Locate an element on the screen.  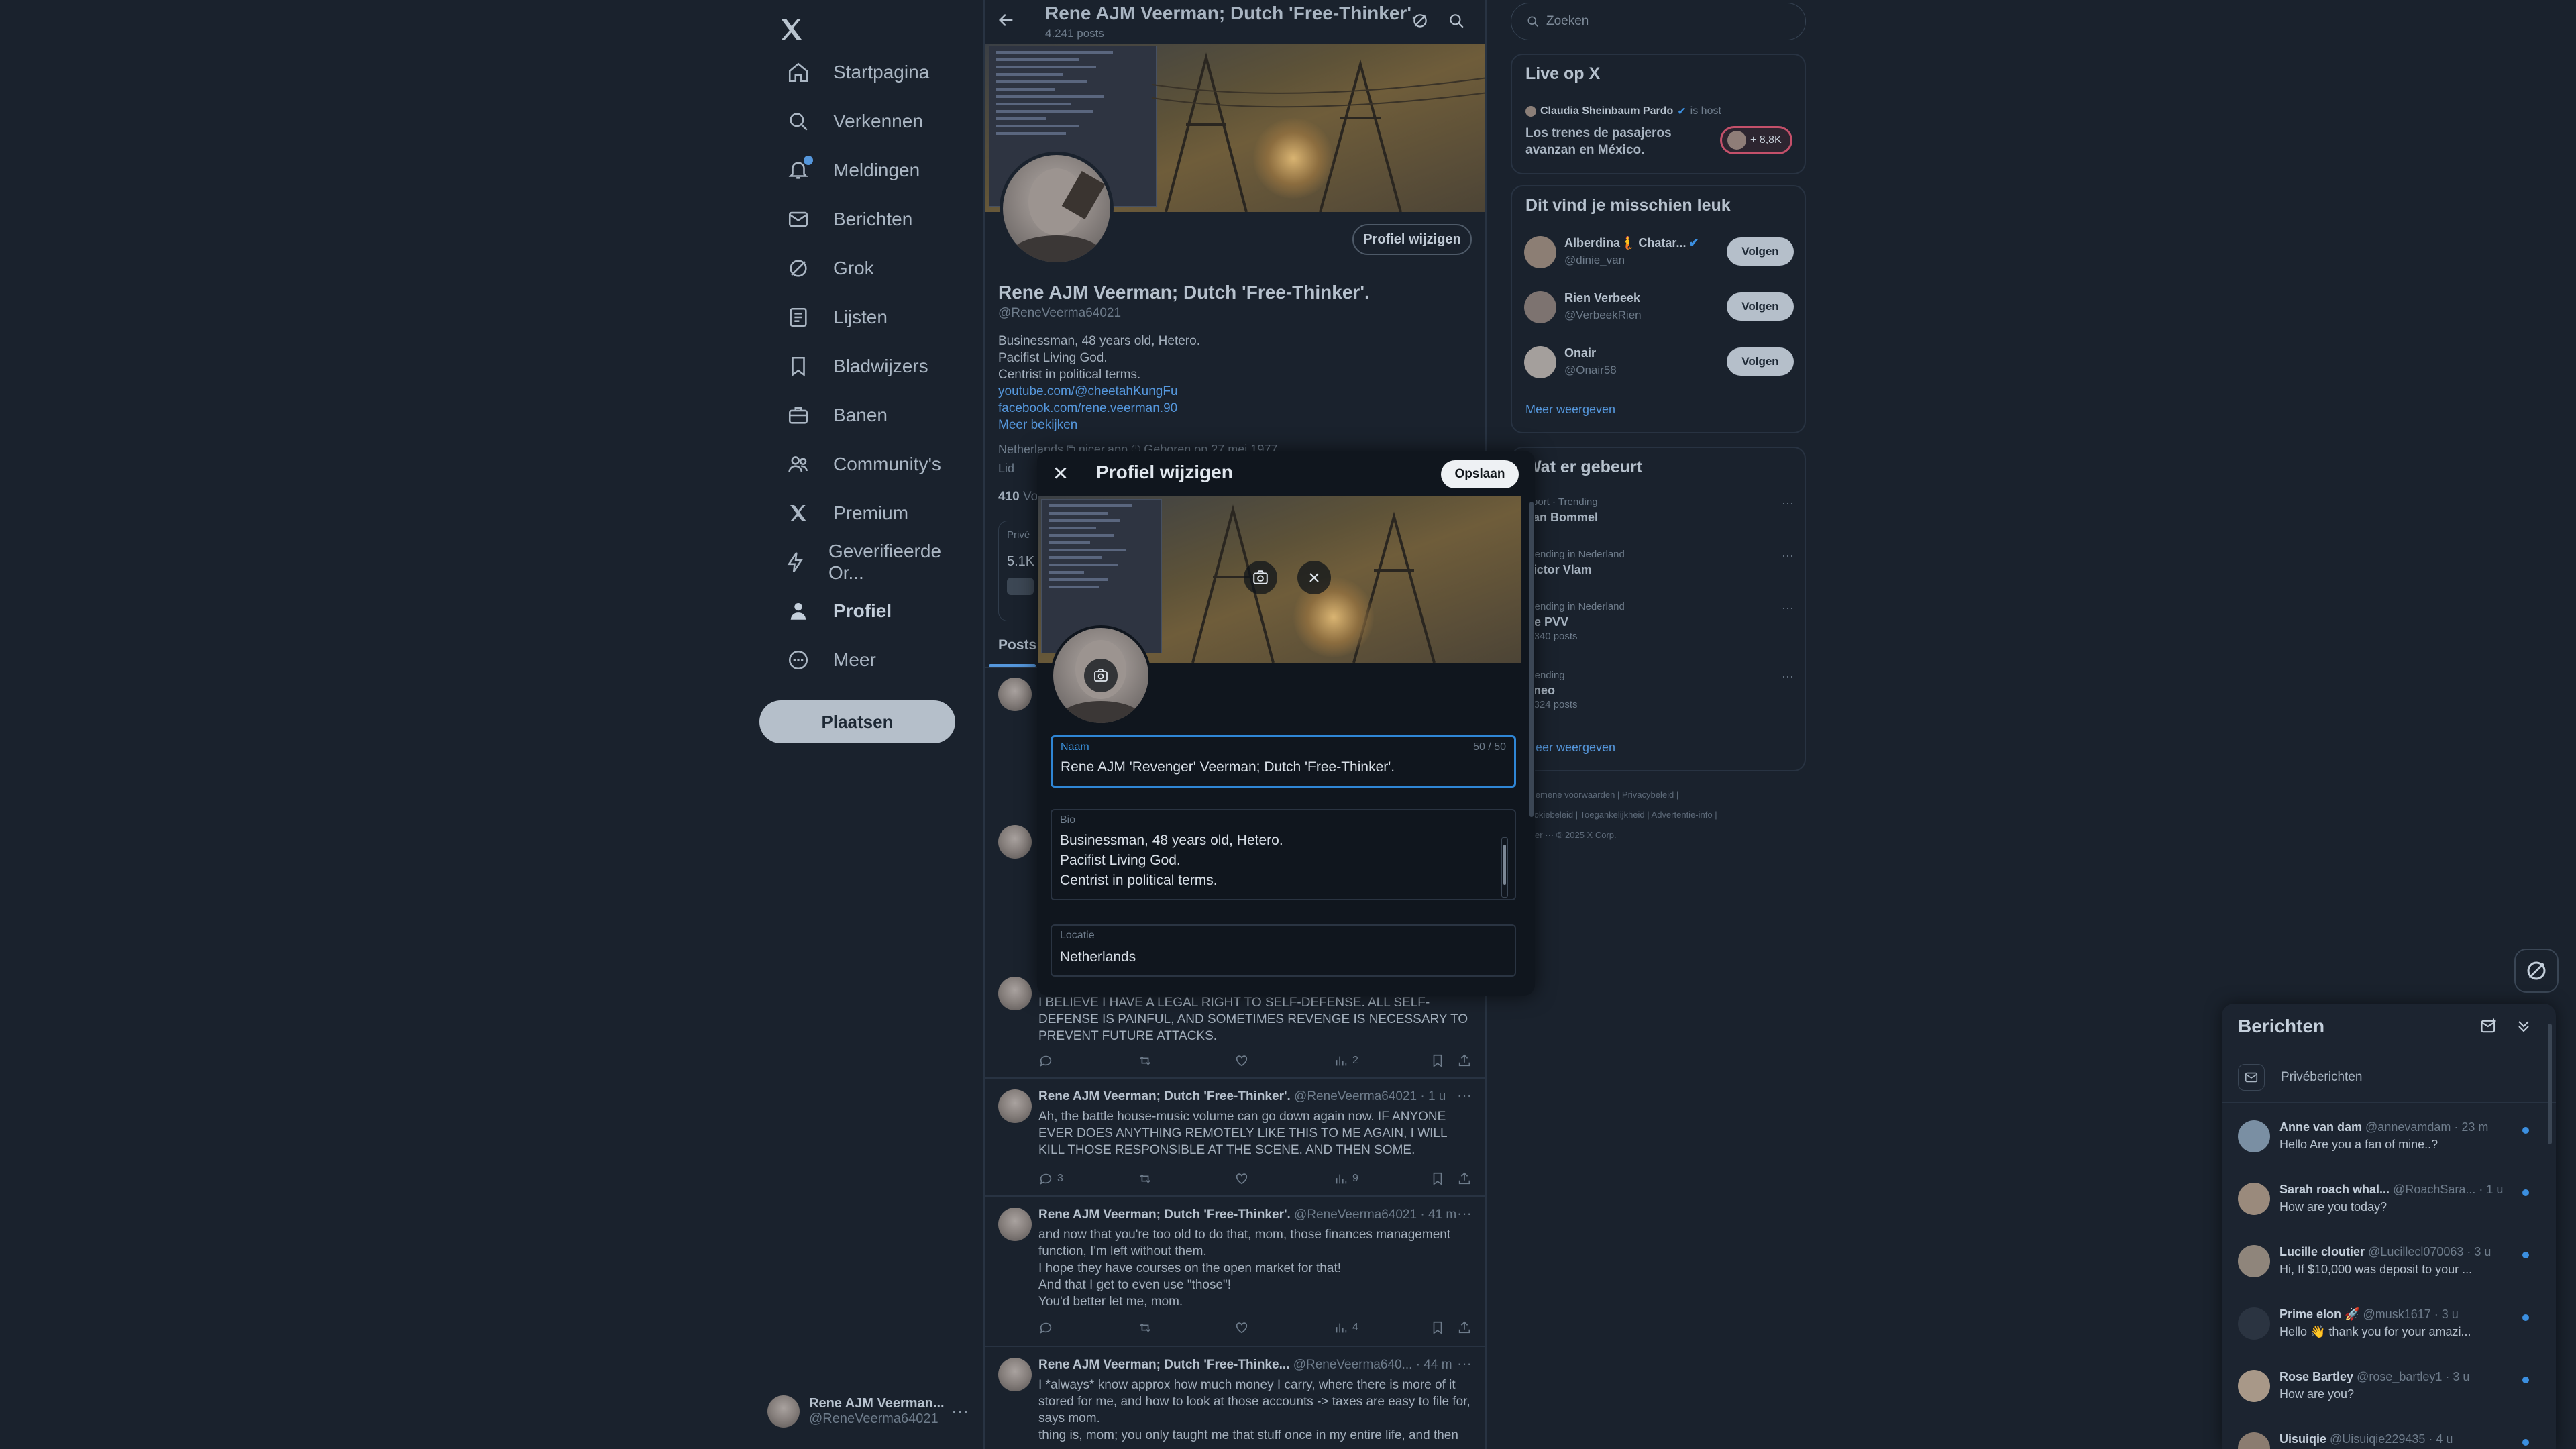
sidebar-item-premium: Premium is located at coordinates (844, 513).